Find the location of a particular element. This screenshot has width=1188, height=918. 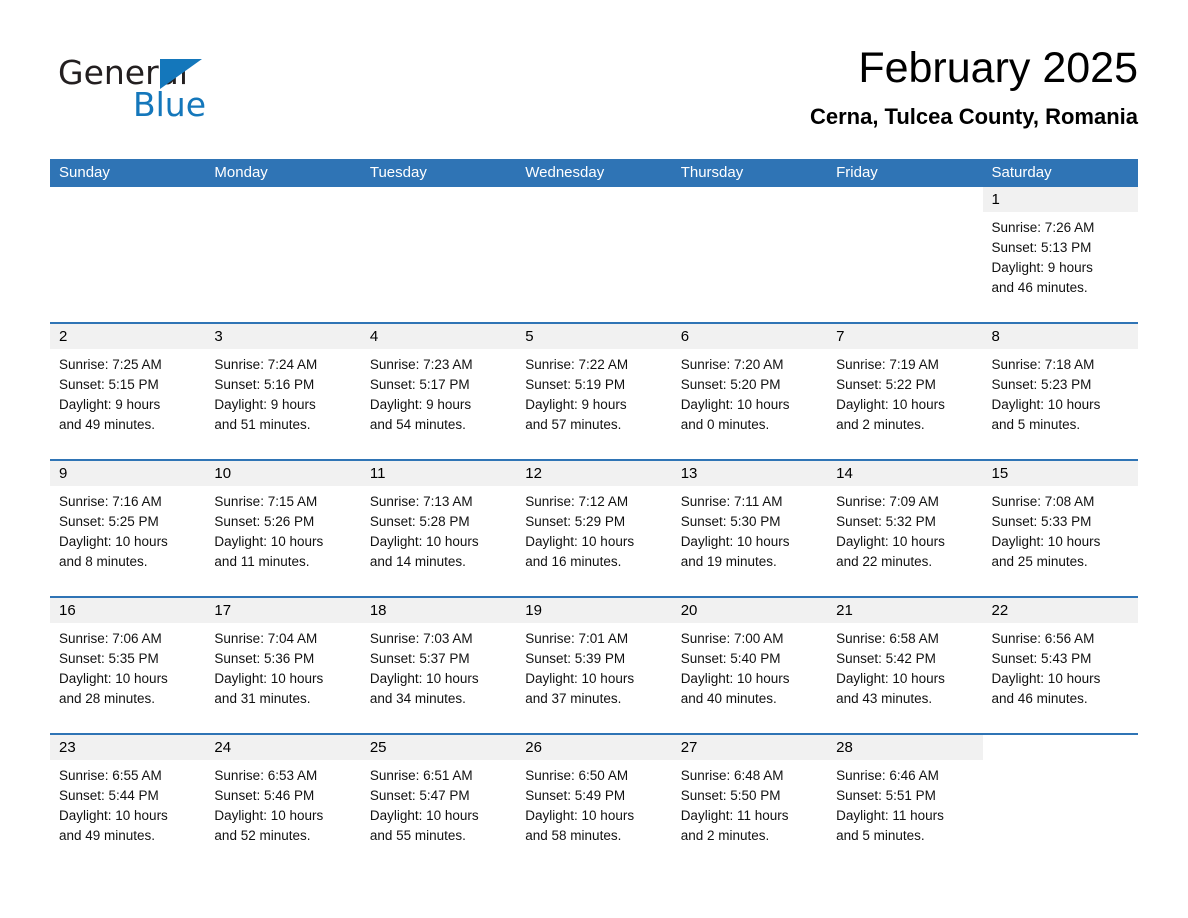

sunrise-text: Sunrise: 6:51 AM is located at coordinates (421, 775).